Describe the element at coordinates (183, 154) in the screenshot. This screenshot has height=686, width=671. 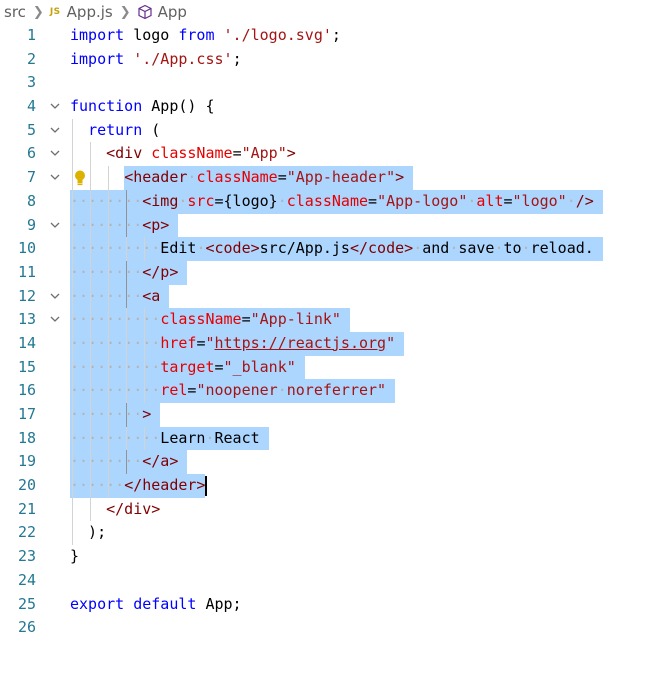
I see `code-text: <div className="App">` at that location.